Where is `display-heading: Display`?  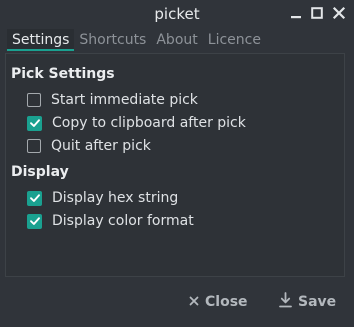
display-heading: Display is located at coordinates (40, 172).